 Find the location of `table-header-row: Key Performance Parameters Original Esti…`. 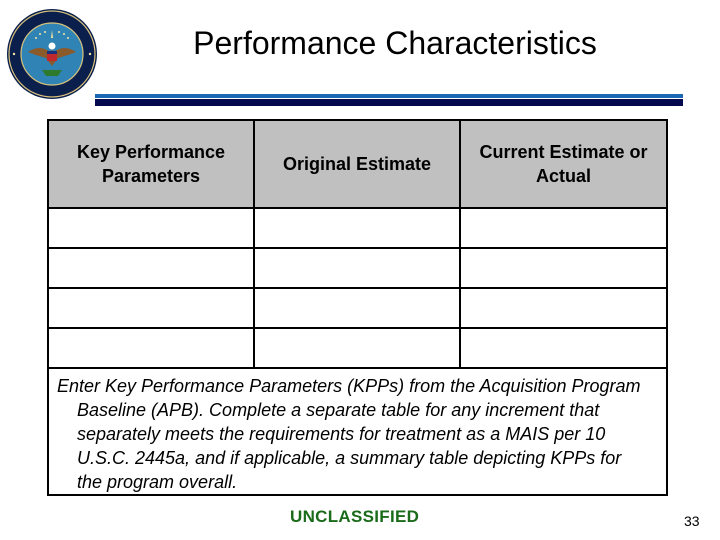

table-header-row: Key Performance Parameters Original Esti… is located at coordinates (357, 164).